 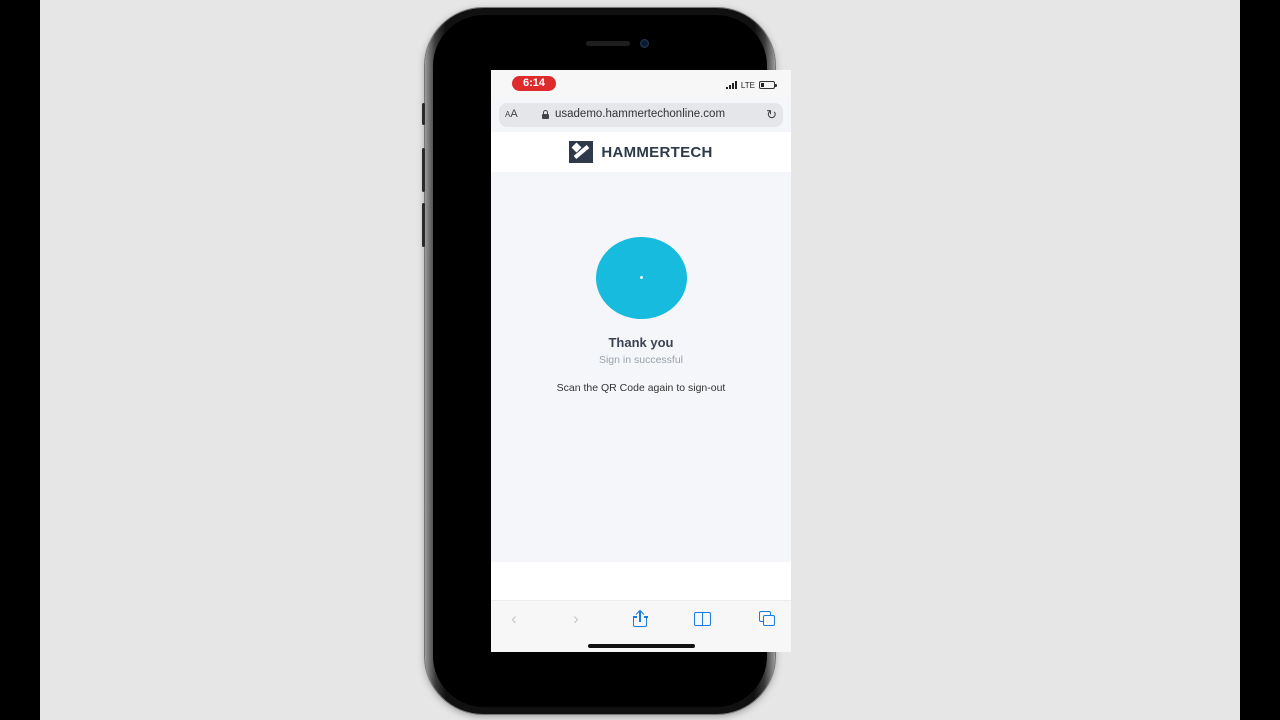 What do you see at coordinates (771, 115) in the screenshot?
I see `reload-icon: ↻` at bounding box center [771, 115].